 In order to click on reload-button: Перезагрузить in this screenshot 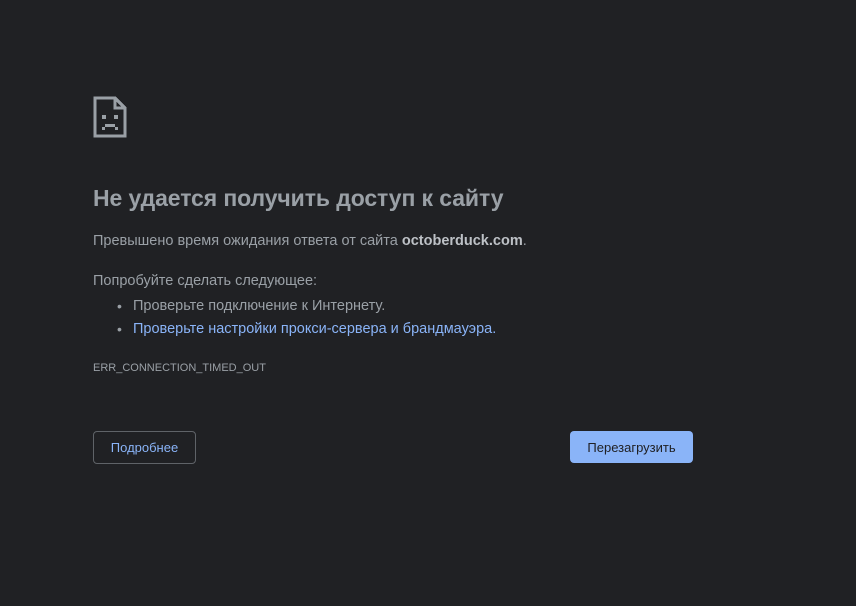, I will do `click(631, 447)`.